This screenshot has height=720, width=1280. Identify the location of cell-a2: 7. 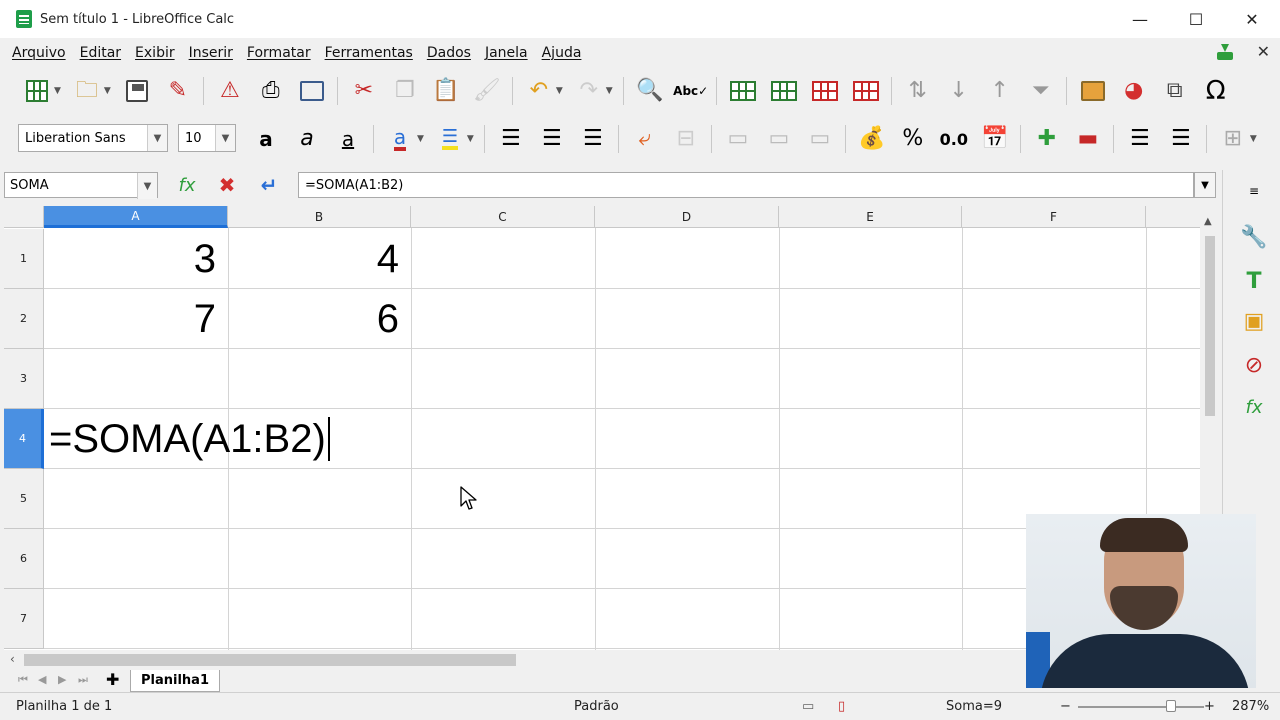
(136, 319).